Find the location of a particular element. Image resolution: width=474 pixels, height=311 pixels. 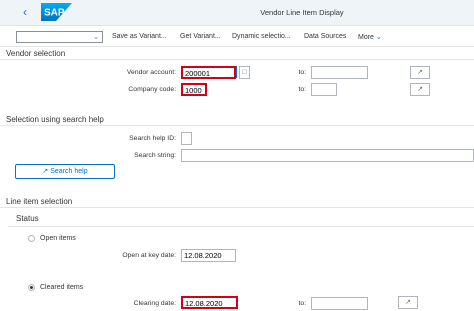

vendor-account-label: Vendor account: is located at coordinates (151, 72).